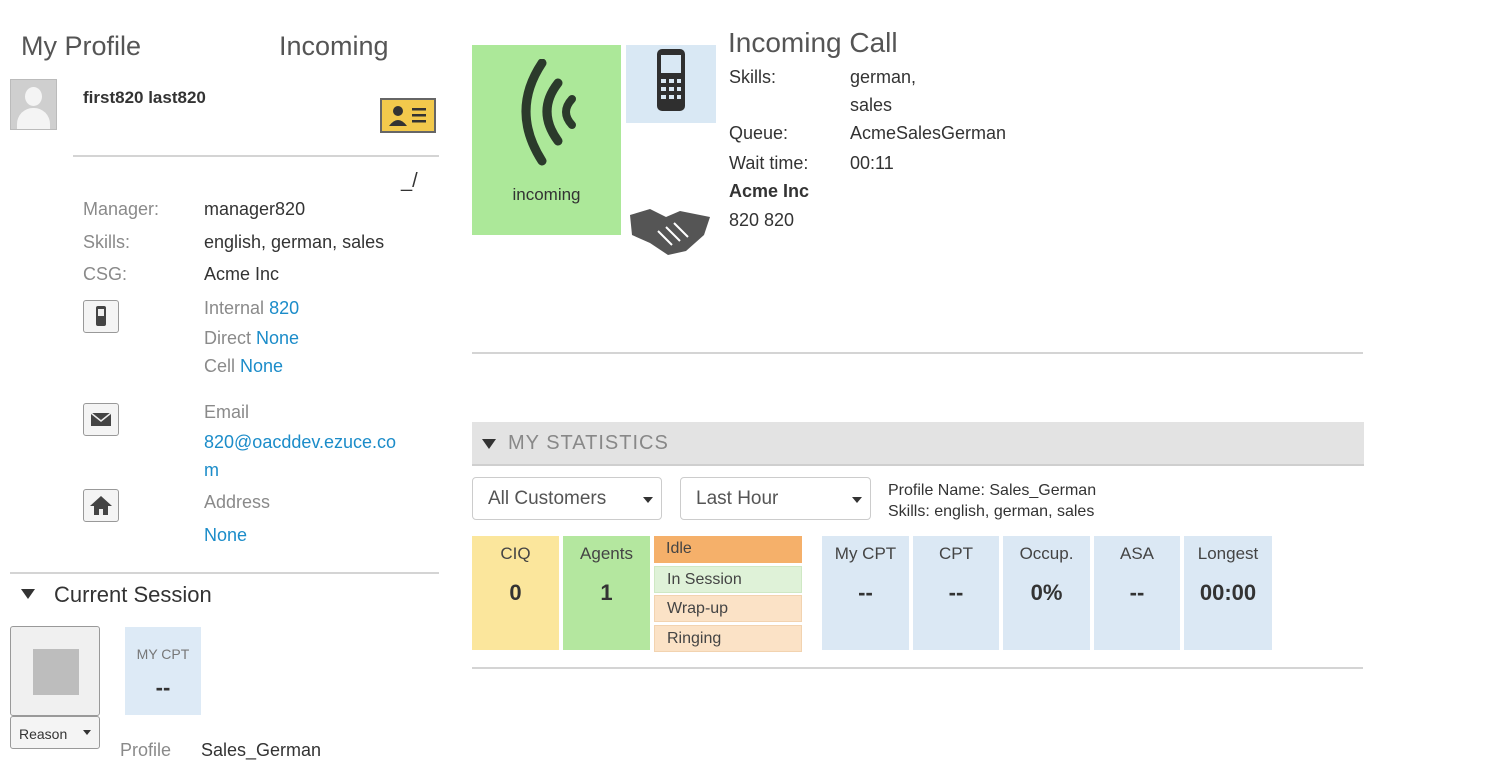  What do you see at coordinates (992, 490) in the screenshot?
I see `stats-profile-name: Profile Name: Sales_German` at bounding box center [992, 490].